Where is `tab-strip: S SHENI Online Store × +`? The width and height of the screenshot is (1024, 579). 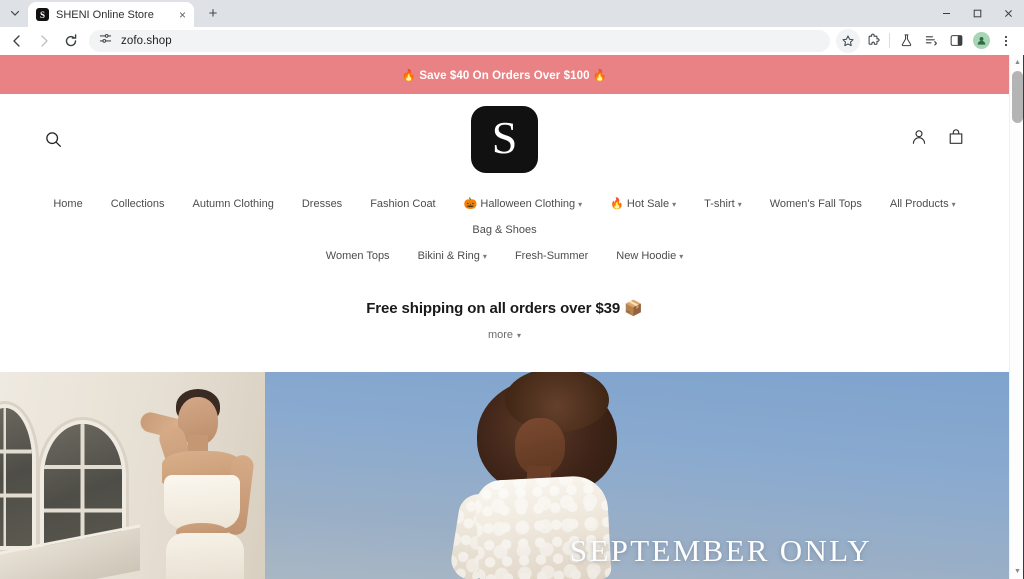
tab-strip: S SHENI Online Store × + is located at coordinates (512, 13).